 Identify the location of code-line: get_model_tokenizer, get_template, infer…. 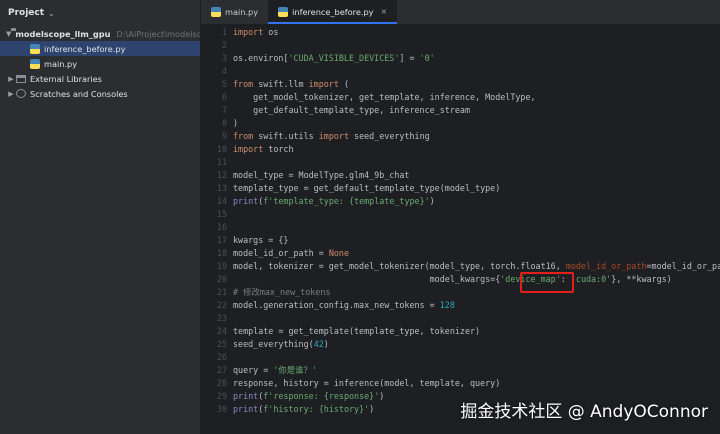
(476, 97).